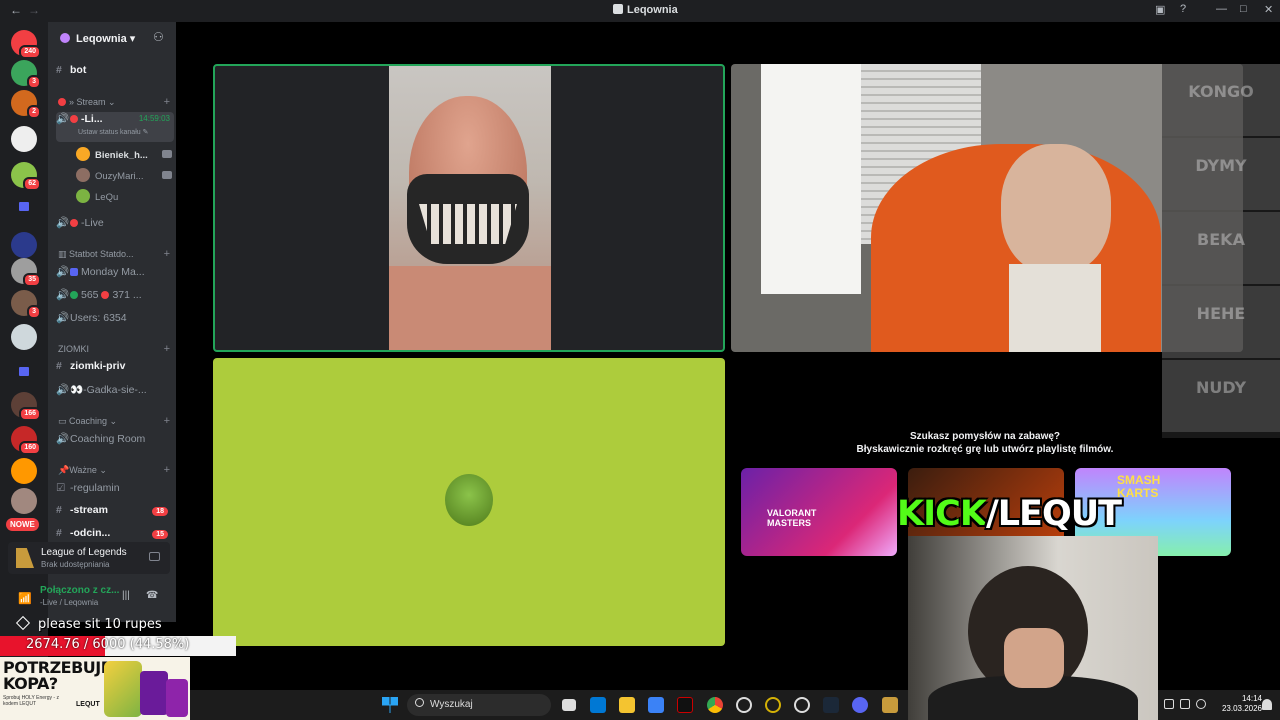  Describe the element at coordinates (1160, 9) in the screenshot. I see `inbox-icon: ▣` at that location.